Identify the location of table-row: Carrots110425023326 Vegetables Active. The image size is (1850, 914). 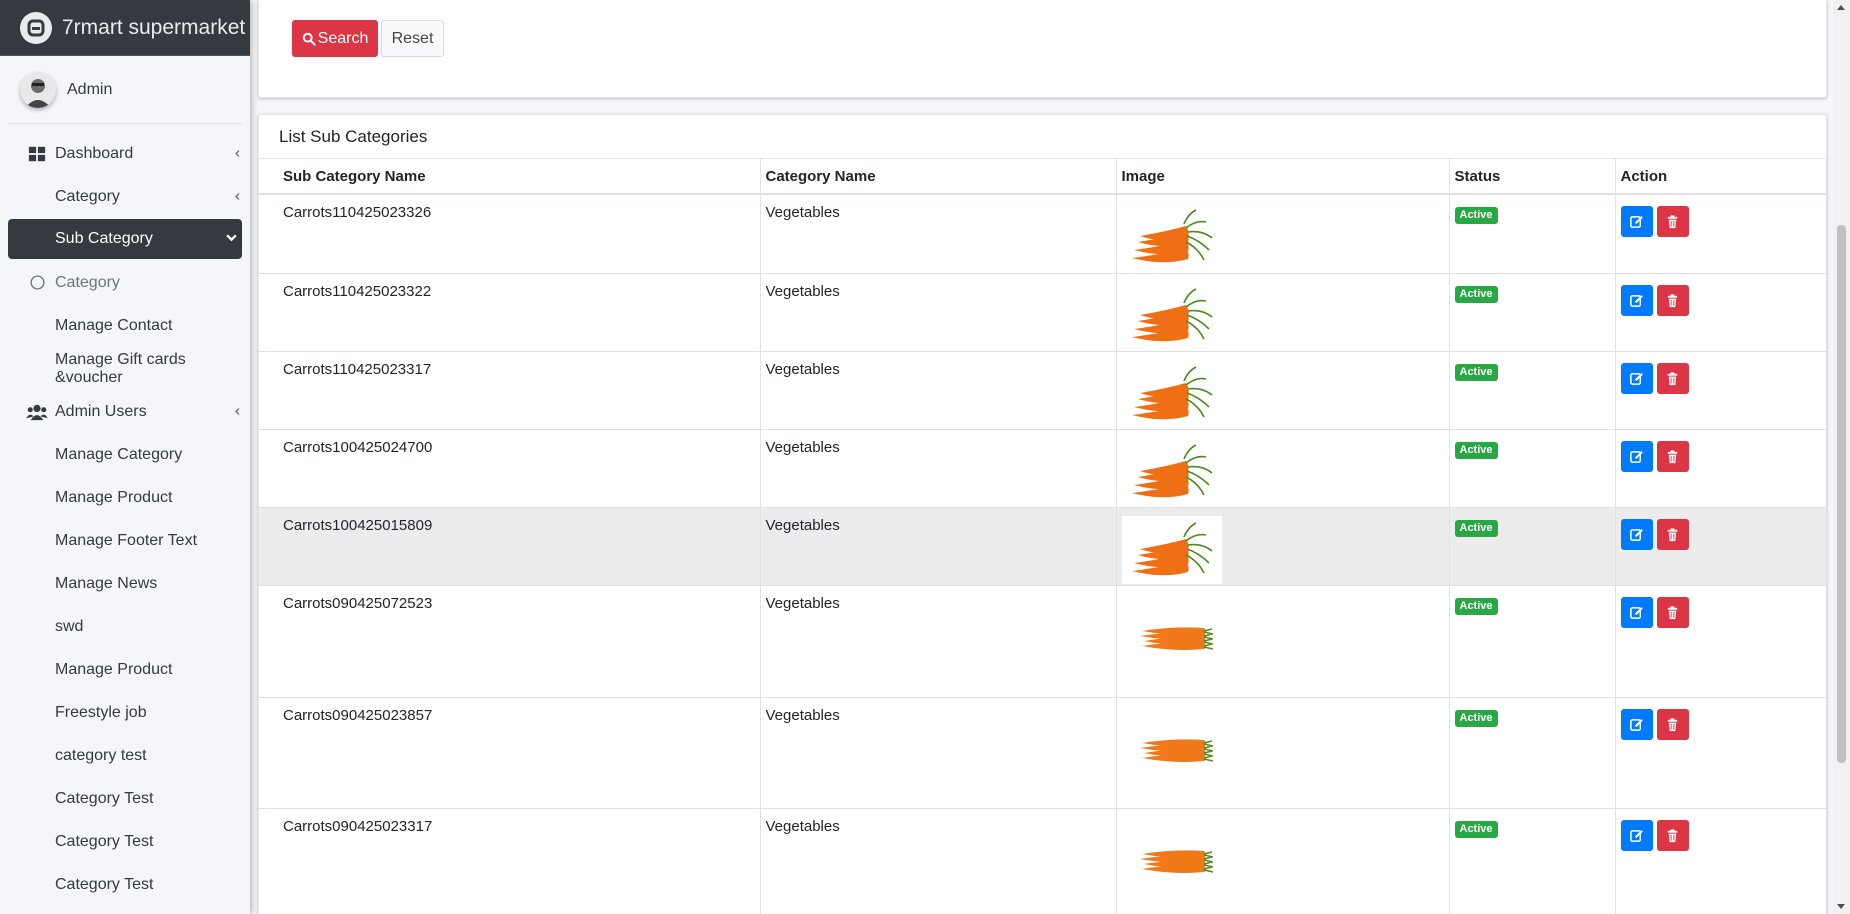
(1043, 233).